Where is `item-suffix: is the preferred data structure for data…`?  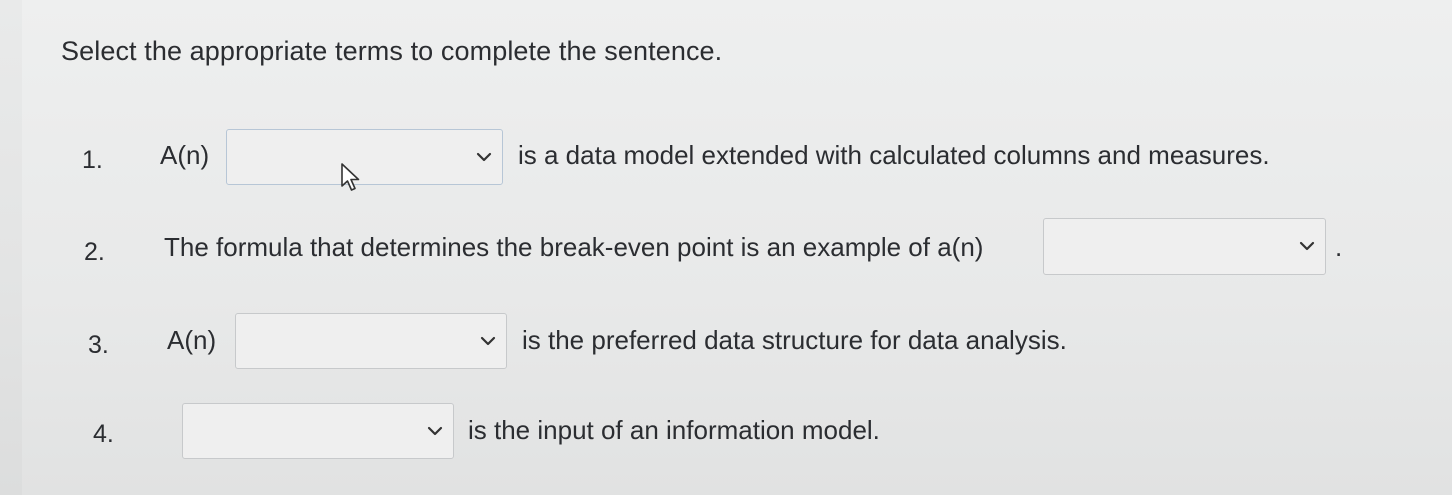 item-suffix: is the preferred data structure for data… is located at coordinates (794, 340).